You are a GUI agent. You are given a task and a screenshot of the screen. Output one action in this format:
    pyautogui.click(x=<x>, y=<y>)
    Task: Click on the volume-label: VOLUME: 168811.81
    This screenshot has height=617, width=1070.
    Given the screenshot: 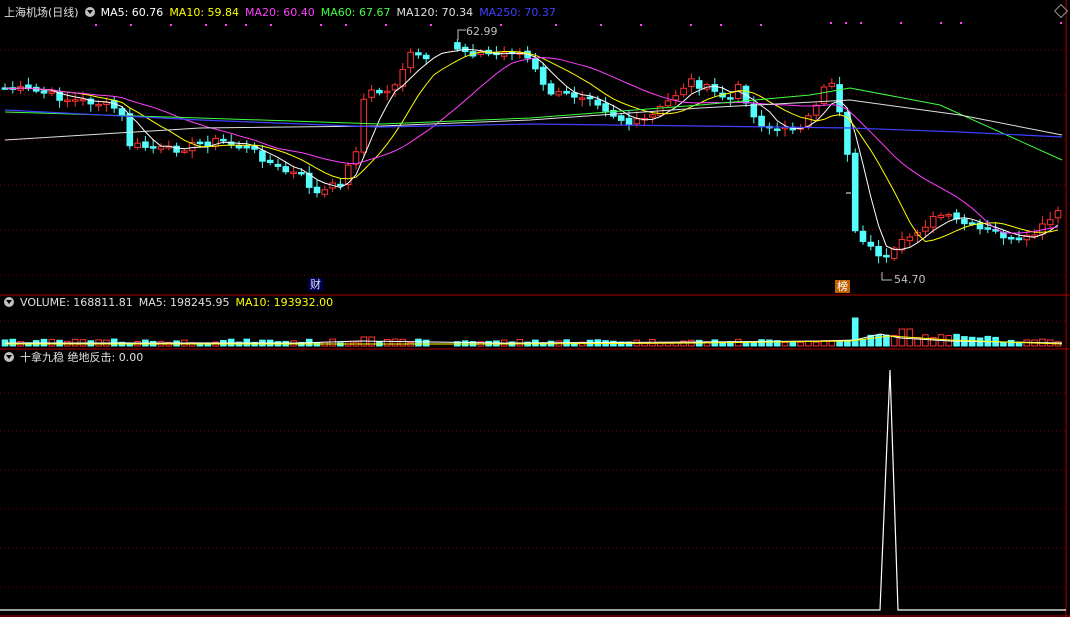 What is the action you would take?
    pyautogui.click(x=76, y=302)
    